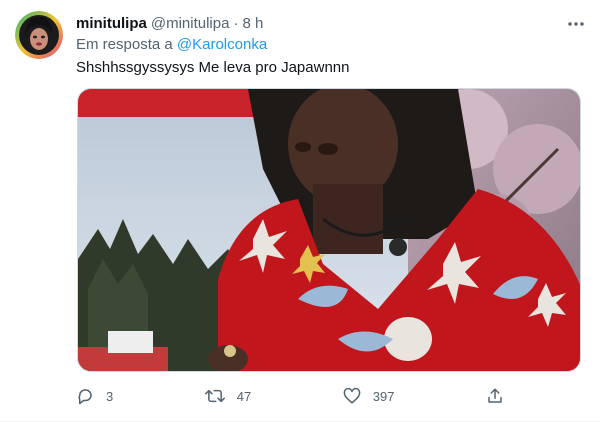  I want to click on avatar, so click(39, 35).